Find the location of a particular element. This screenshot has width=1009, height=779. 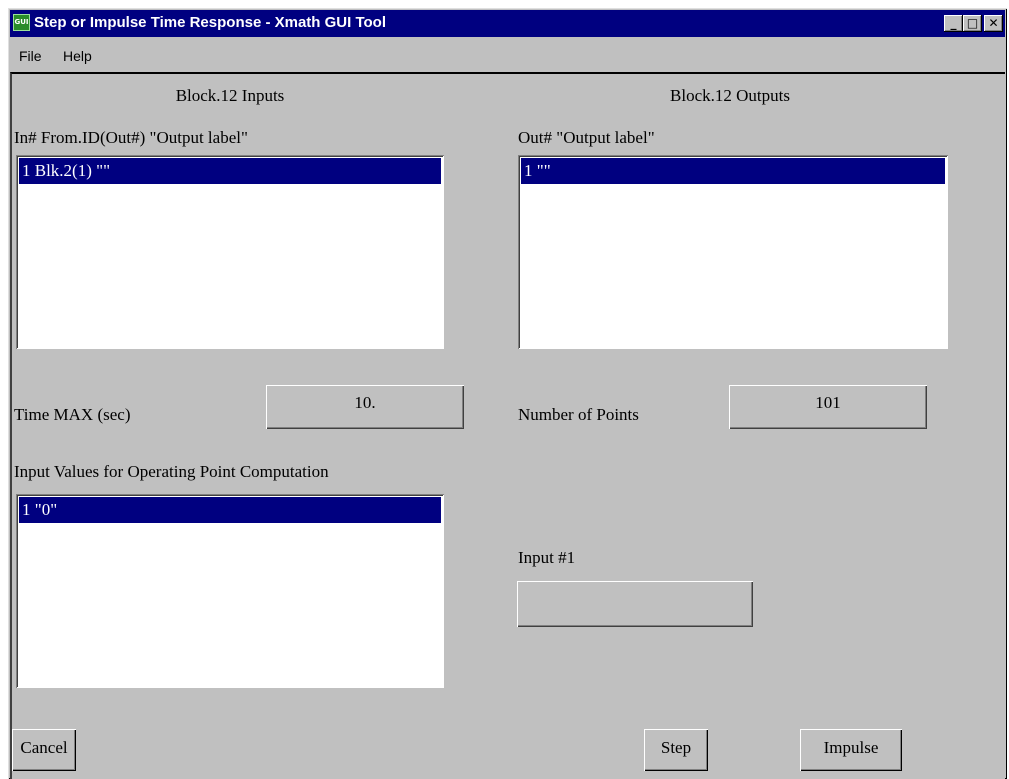

maximize-icon: □ is located at coordinates (972, 23).